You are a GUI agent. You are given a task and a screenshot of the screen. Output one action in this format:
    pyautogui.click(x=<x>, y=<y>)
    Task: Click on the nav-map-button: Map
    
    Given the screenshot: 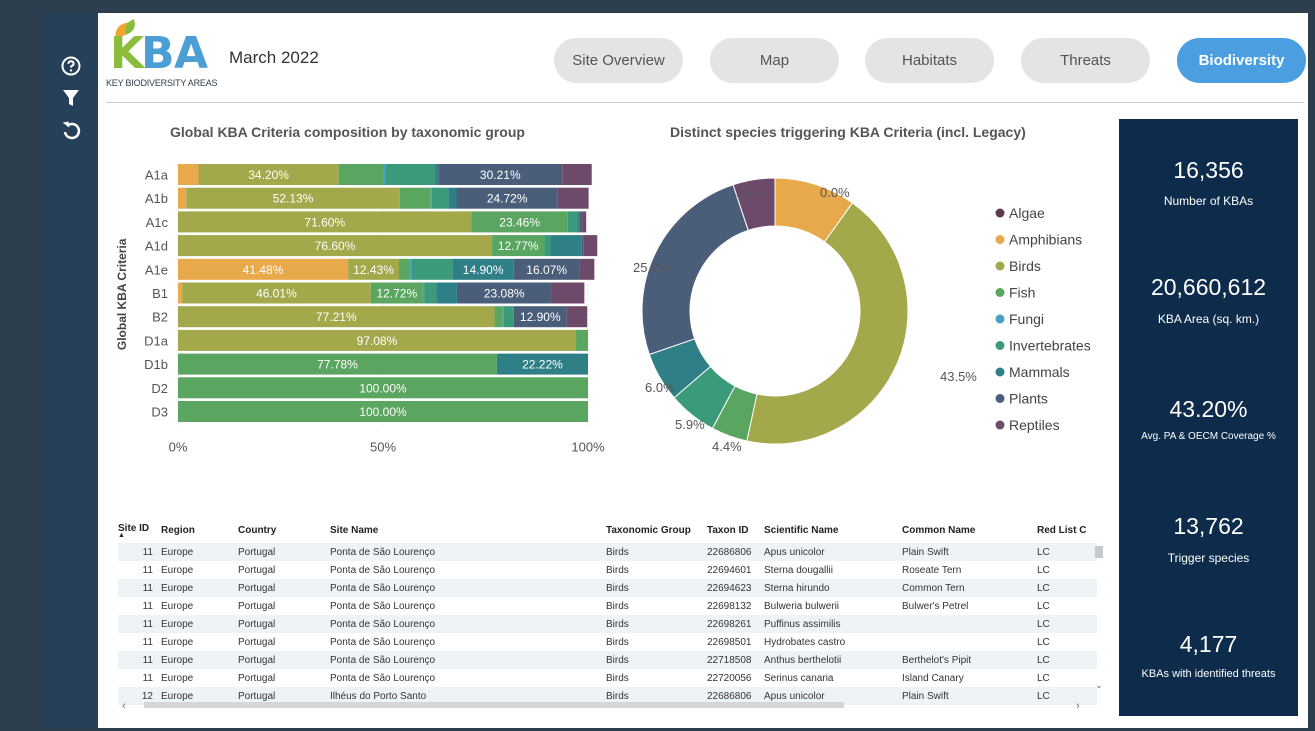 What is the action you would take?
    pyautogui.click(x=774, y=60)
    